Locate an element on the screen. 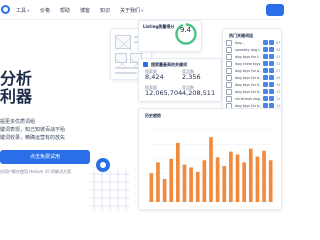 The image size is (320, 240). keyword-count: 41 is located at coordinates (278, 56).